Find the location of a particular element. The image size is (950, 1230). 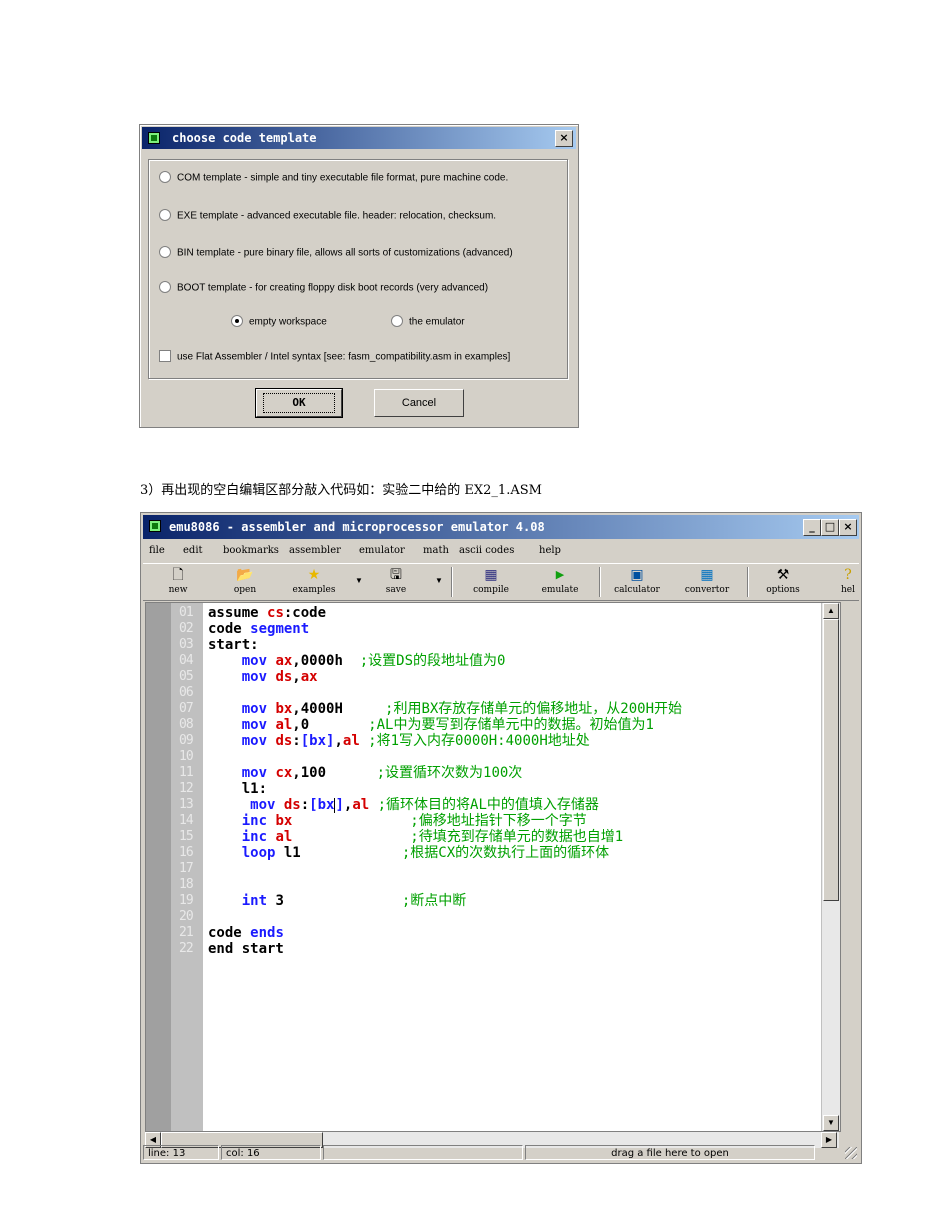

menu-math: math is located at coordinates (436, 550).